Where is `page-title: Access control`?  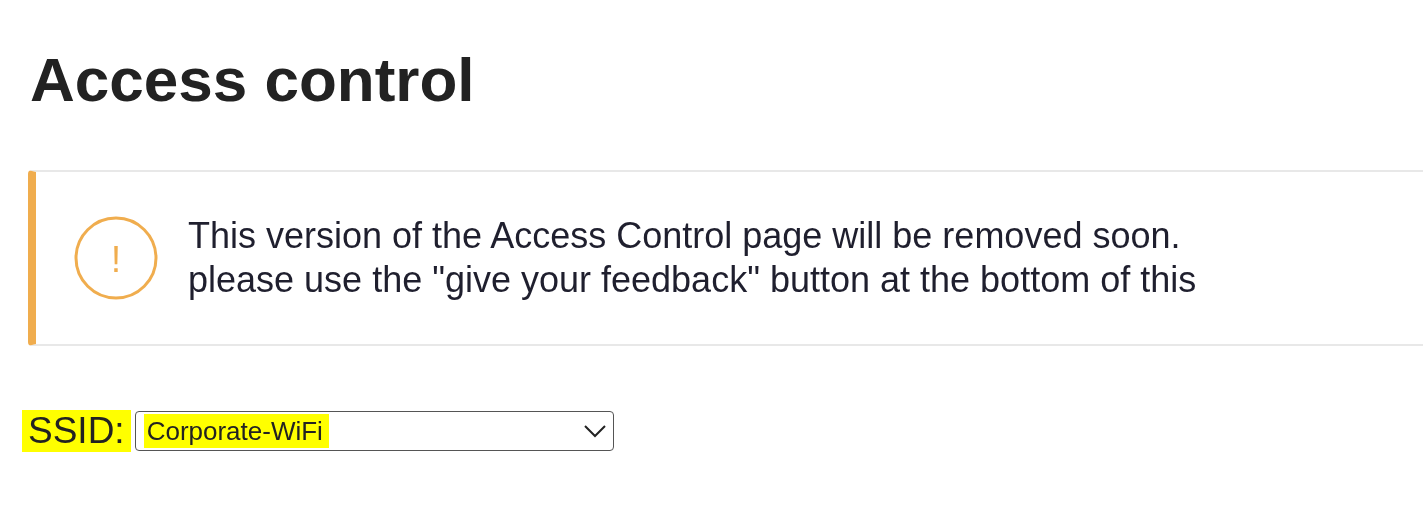 page-title: Access control is located at coordinates (252, 80).